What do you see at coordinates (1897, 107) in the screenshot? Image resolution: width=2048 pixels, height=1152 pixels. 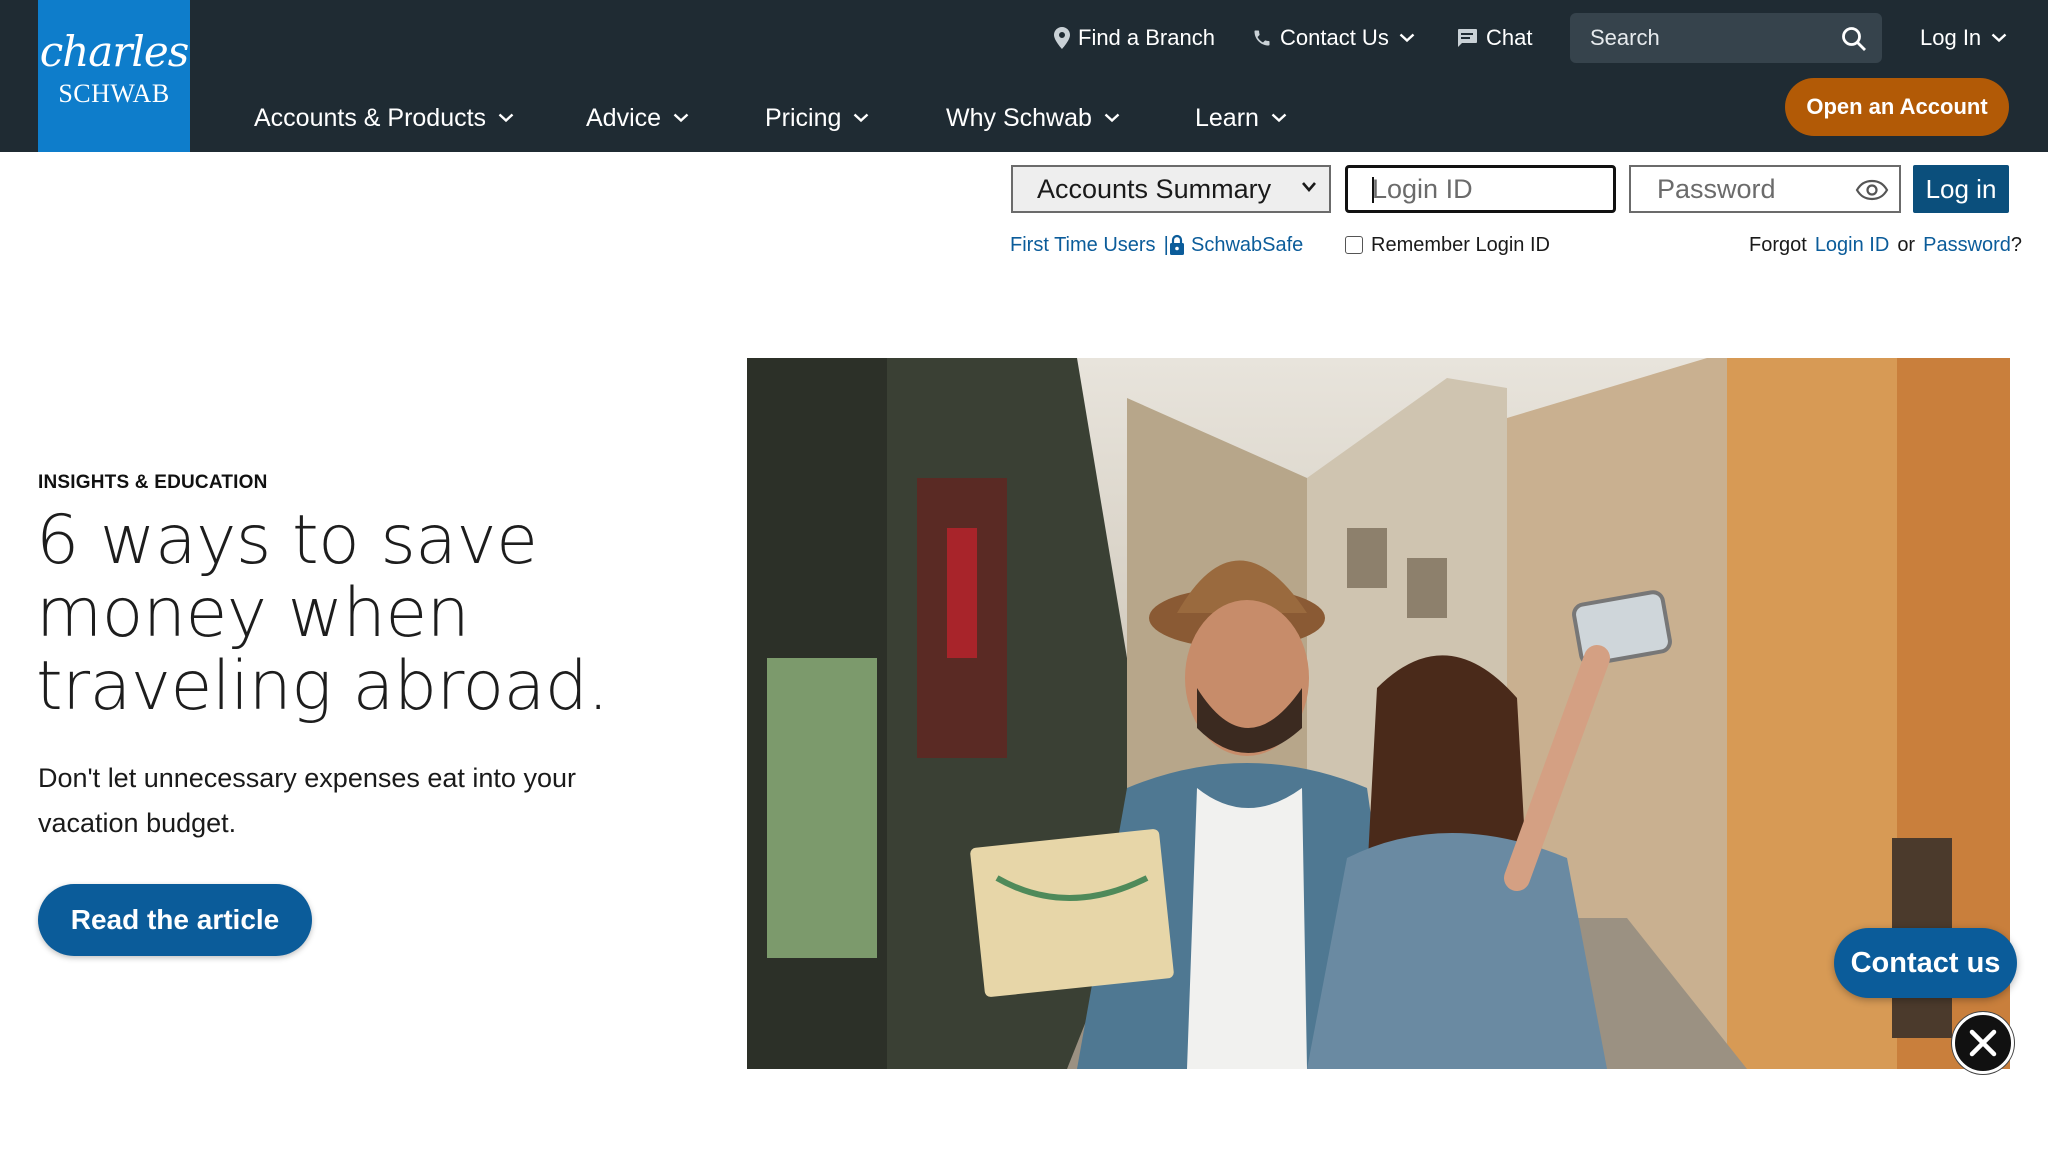 I see `open-account-button: Open an Account` at bounding box center [1897, 107].